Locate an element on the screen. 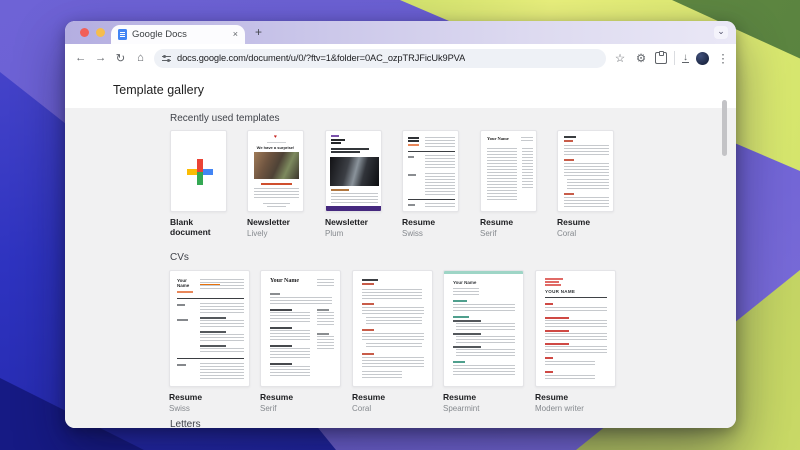  template-card-cv-swiss: Your Name Resume Swiss is located at coordinates (209, 341).